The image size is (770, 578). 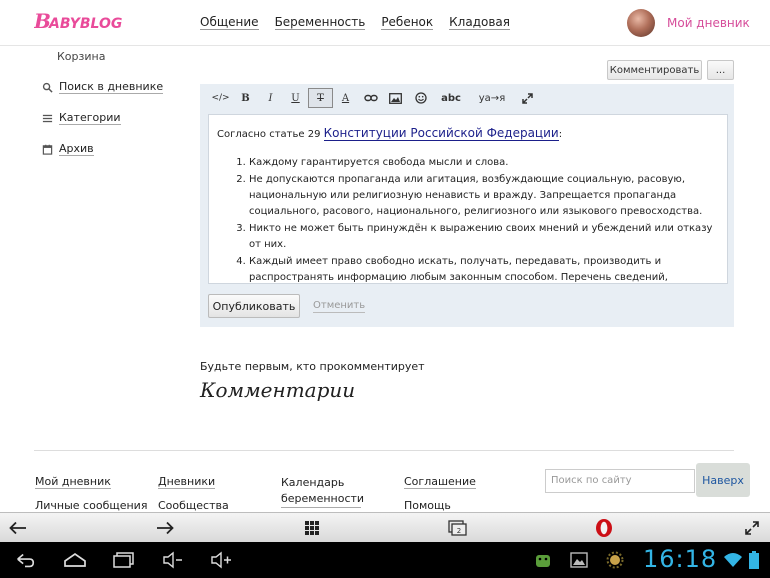 I want to click on footer-link-diaries: Дневники, so click(x=187, y=482).